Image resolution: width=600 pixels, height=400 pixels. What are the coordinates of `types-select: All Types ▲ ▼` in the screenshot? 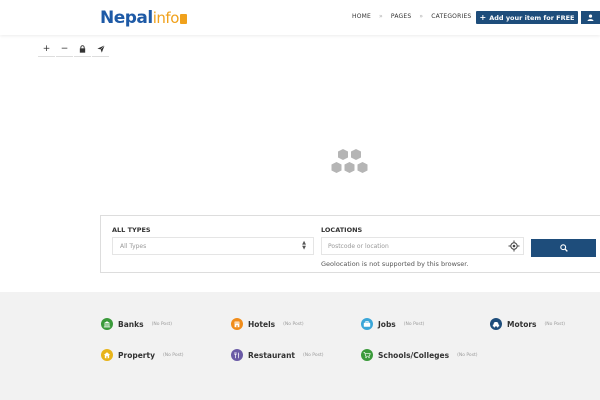 It's located at (213, 246).